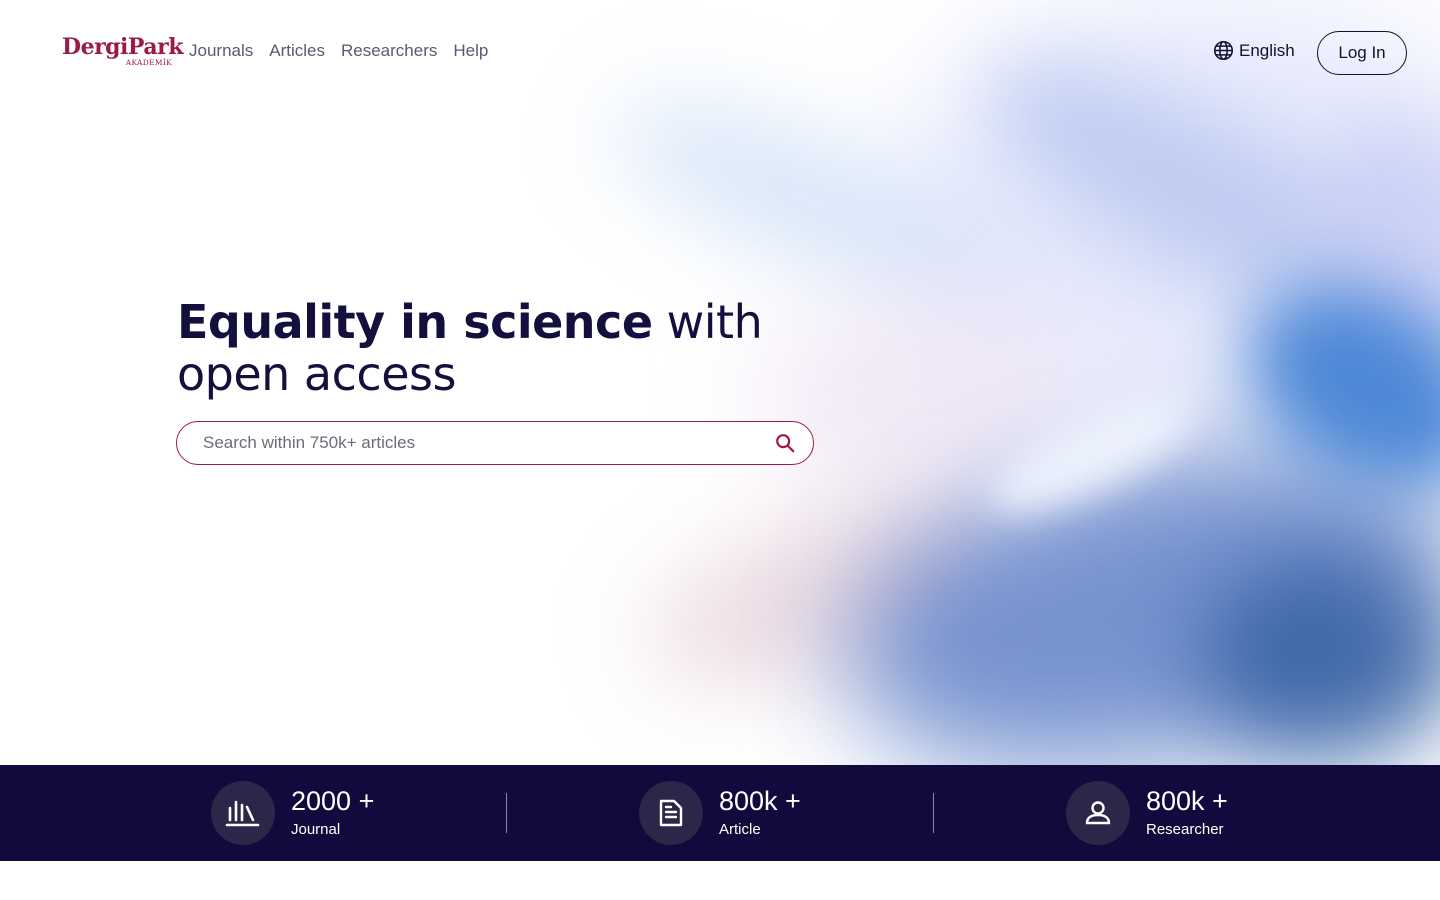 The height and width of the screenshot is (900, 1440). What do you see at coordinates (1098, 813) in the screenshot?
I see `person-icon` at bounding box center [1098, 813].